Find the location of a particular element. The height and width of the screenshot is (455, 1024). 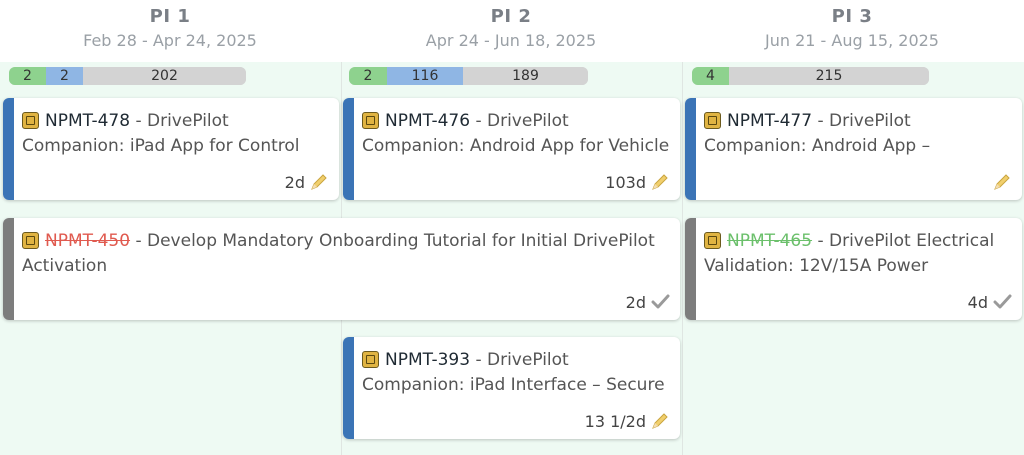

capacity-bar-pi-3: 4 215 is located at coordinates (810, 76).